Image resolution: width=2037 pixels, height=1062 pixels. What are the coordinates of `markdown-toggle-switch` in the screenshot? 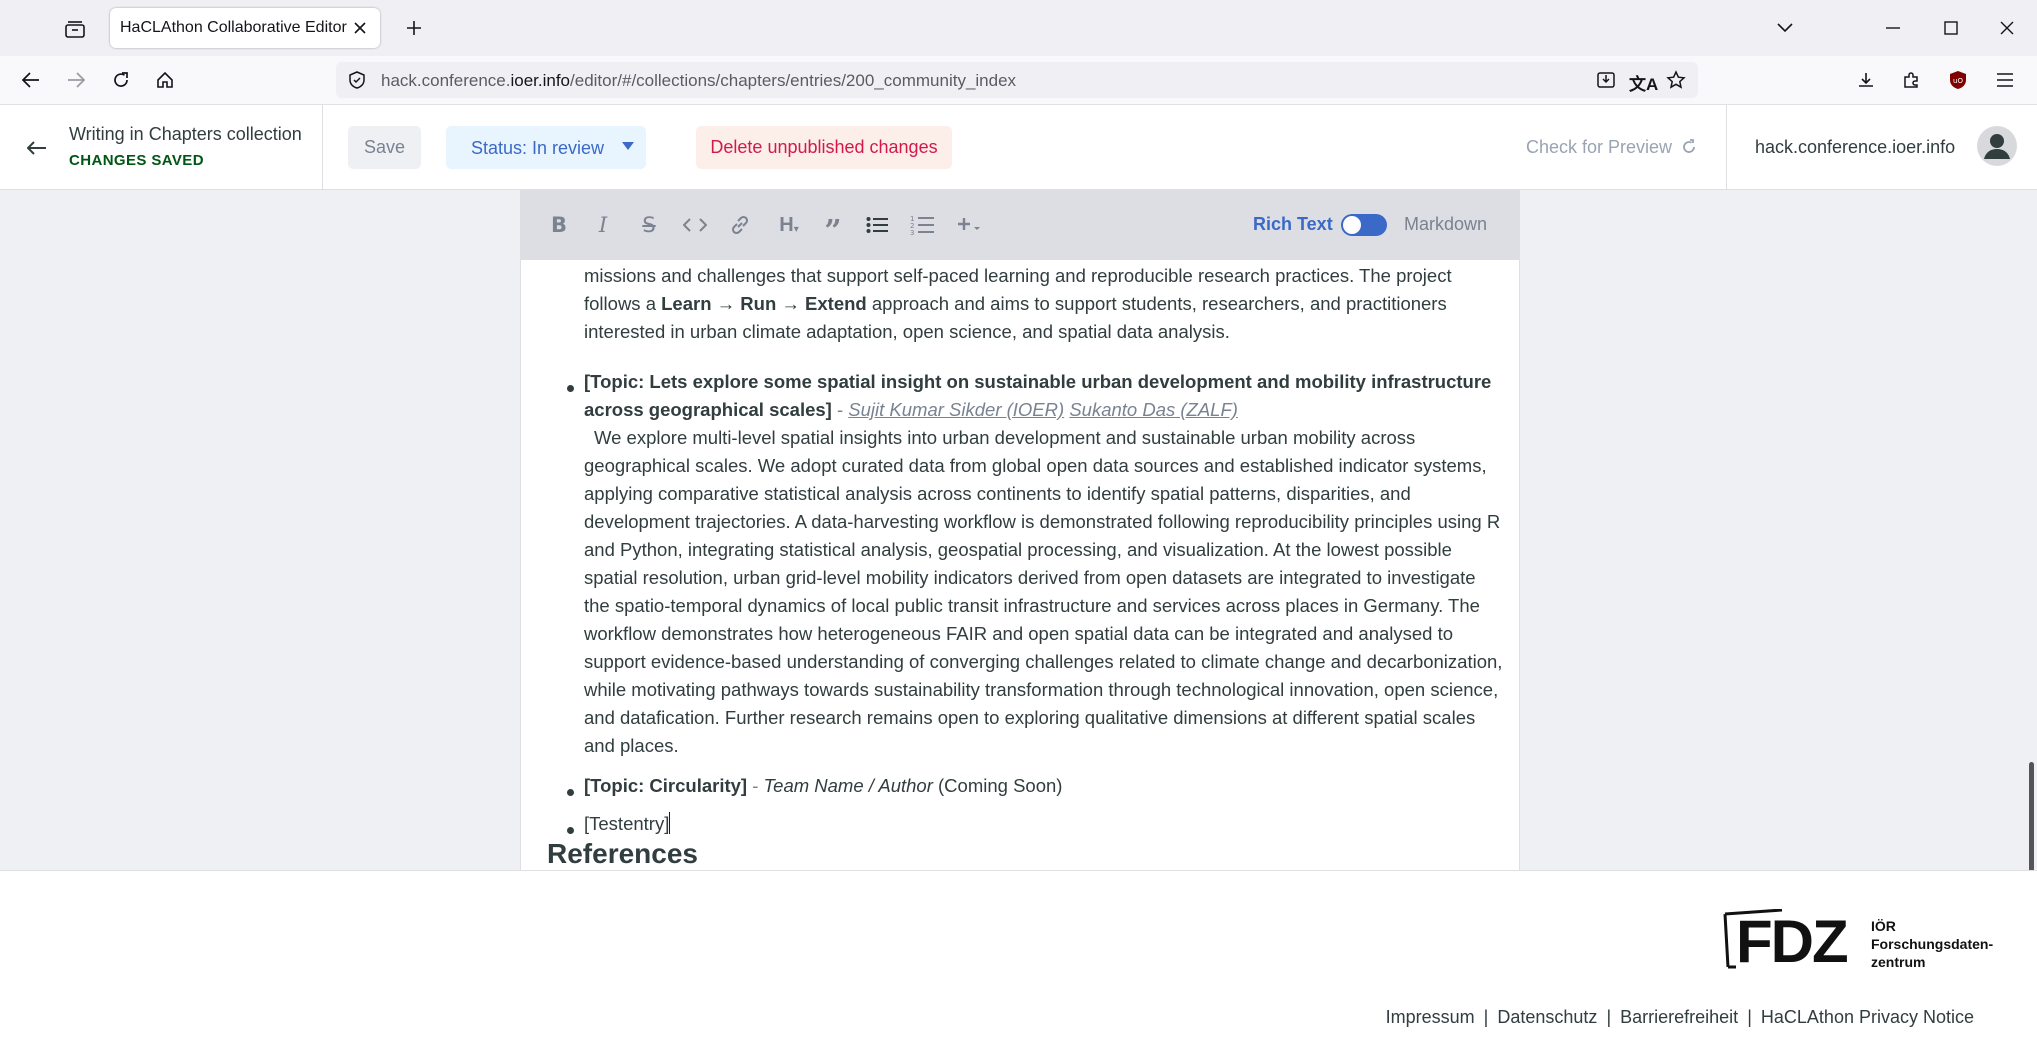 It's located at (1364, 225).